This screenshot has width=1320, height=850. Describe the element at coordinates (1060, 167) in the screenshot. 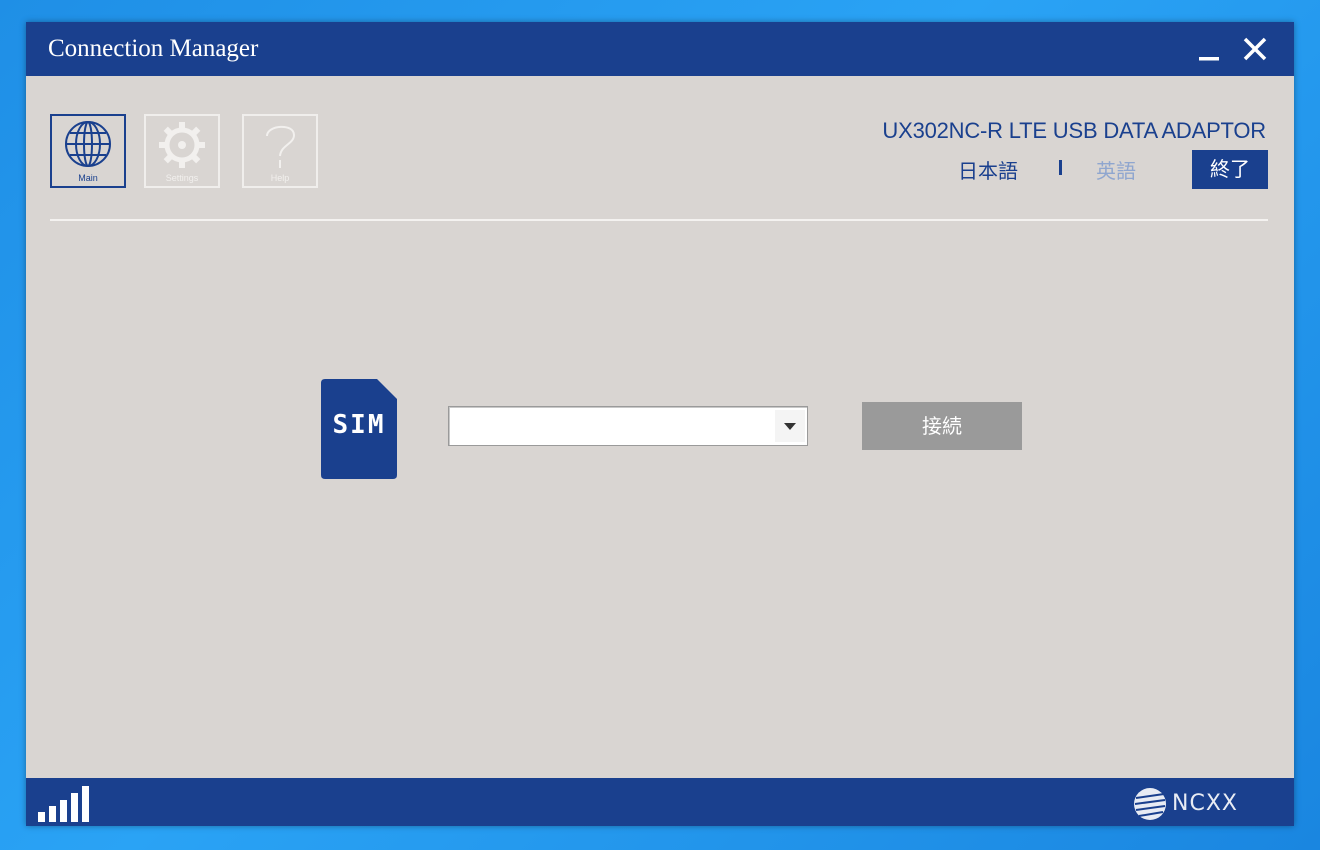

I see `language-separator` at that location.